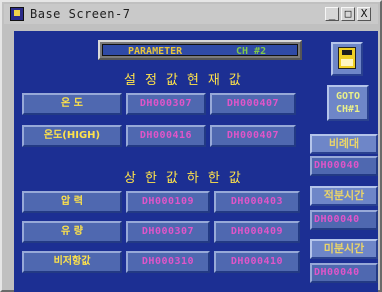 Image resolution: width=382 pixels, height=292 pixels. I want to click on restore-button: □, so click(348, 14).